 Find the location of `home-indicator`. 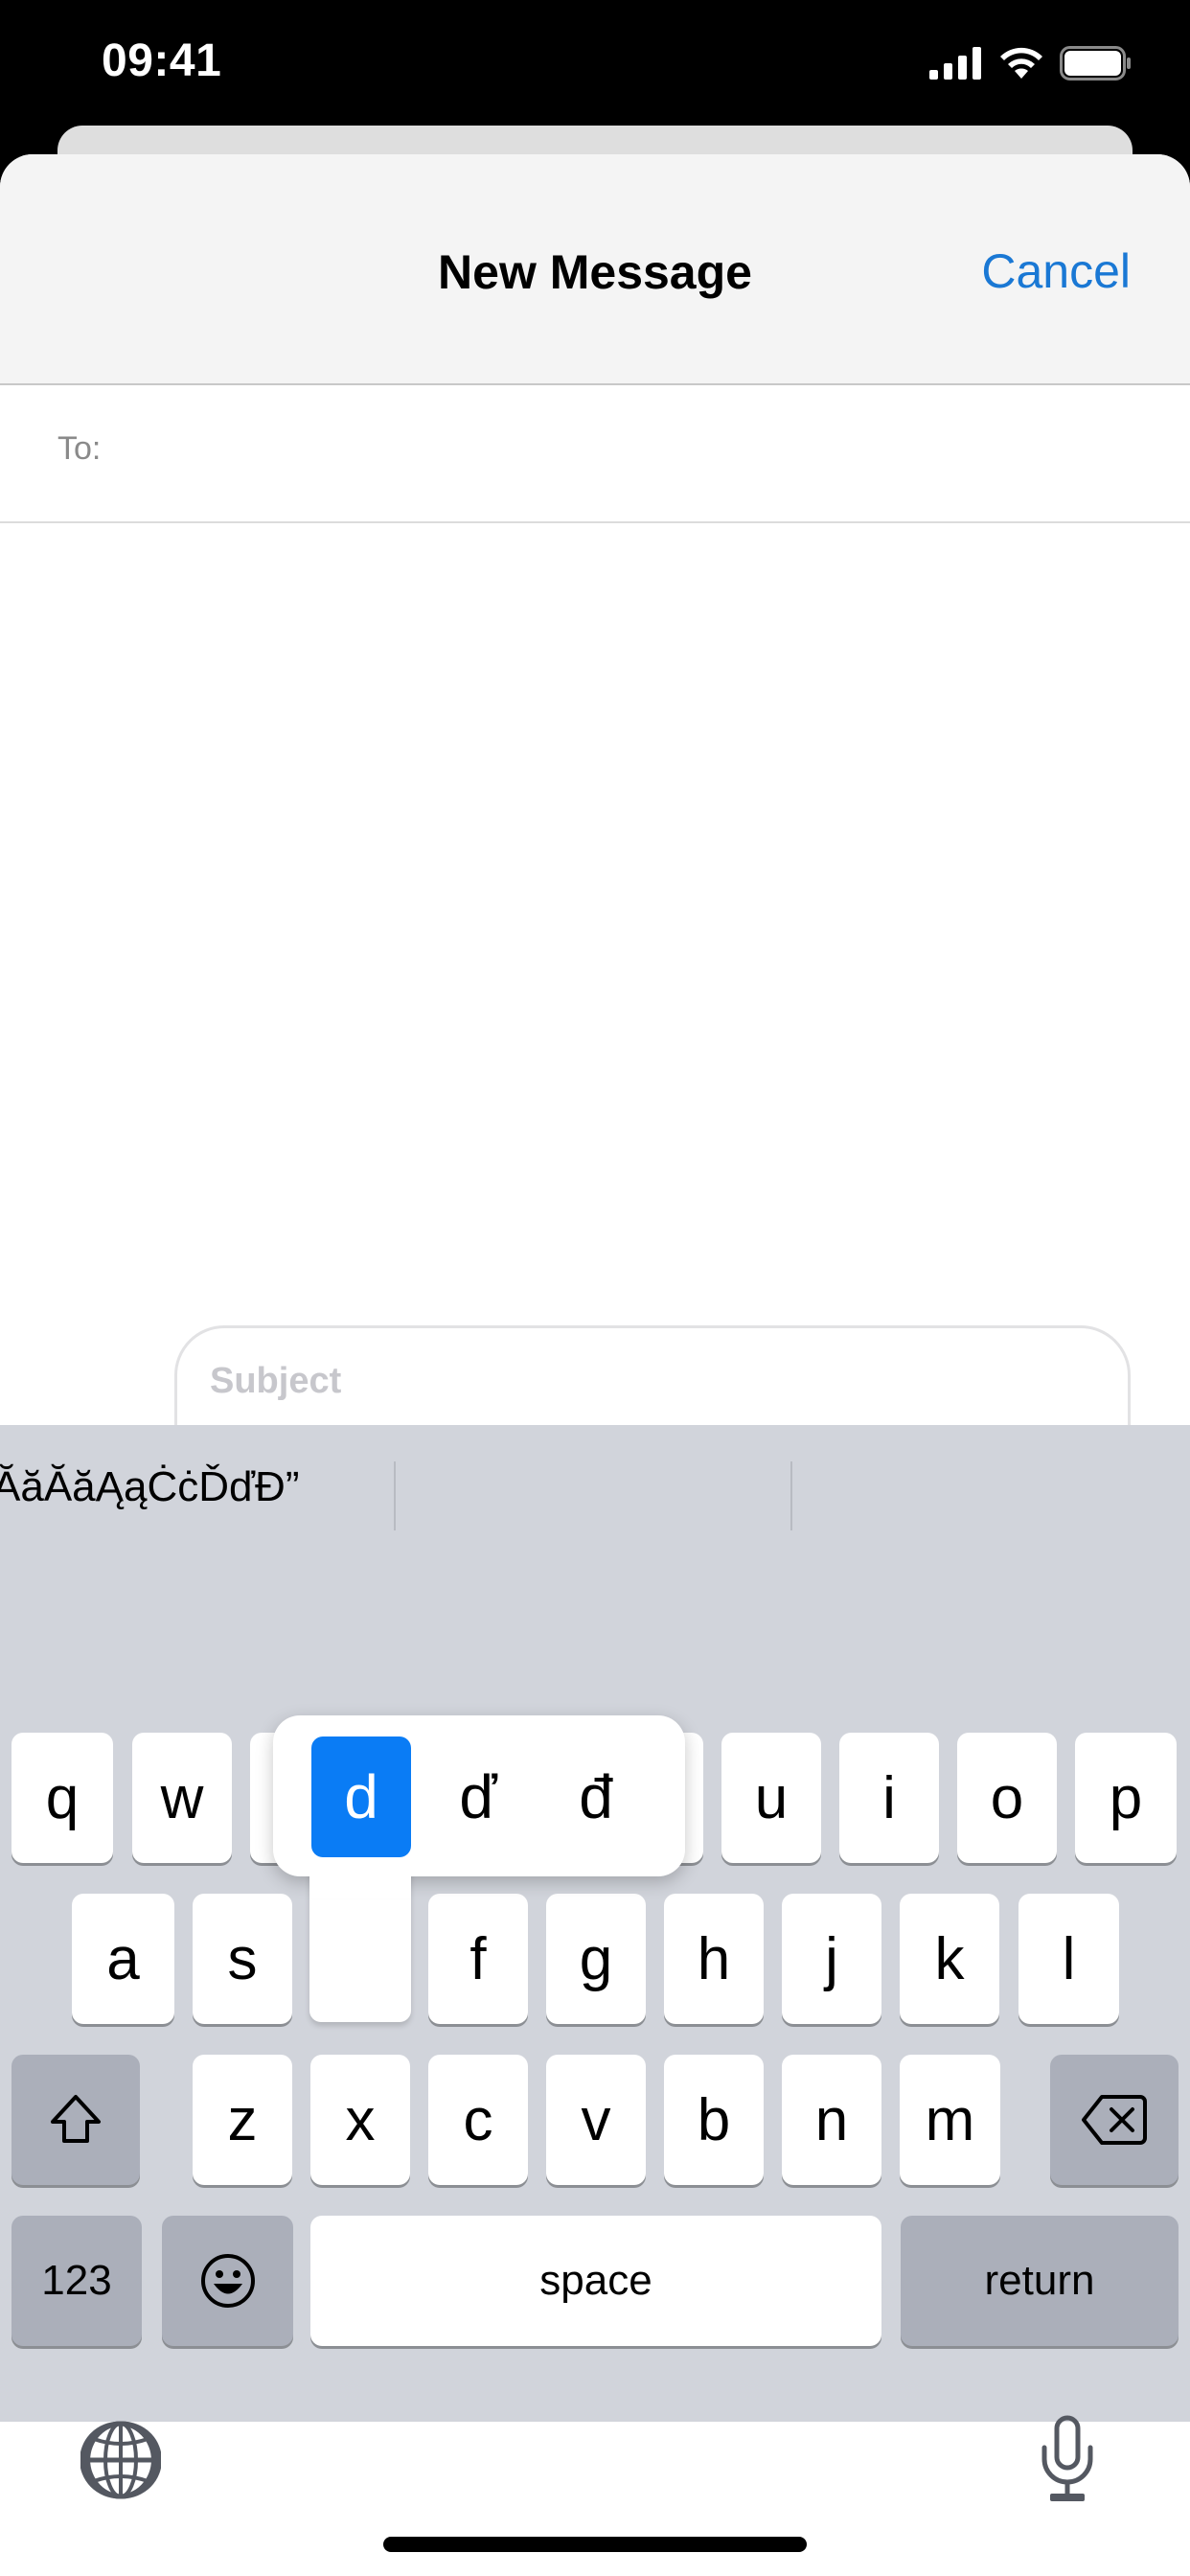

home-indicator is located at coordinates (595, 2544).